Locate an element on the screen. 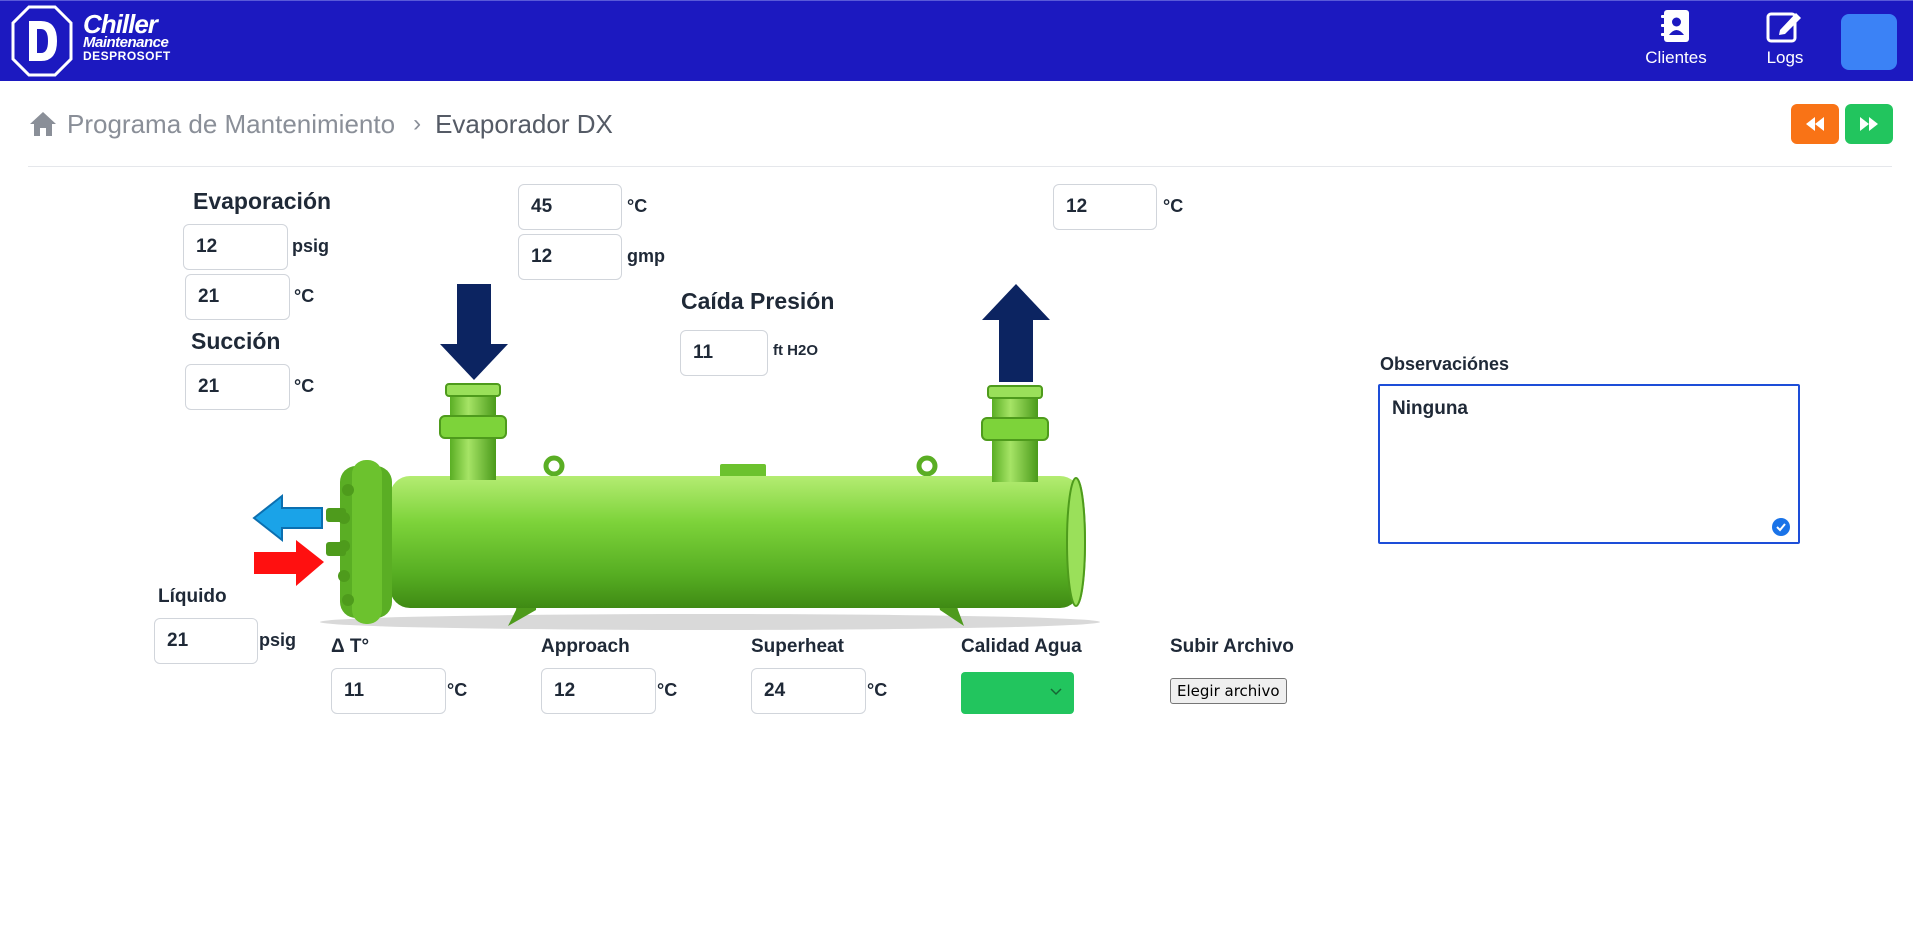 Image resolution: width=1913 pixels, height=929 pixels. nav-logs-label: Logs is located at coordinates (1785, 57).